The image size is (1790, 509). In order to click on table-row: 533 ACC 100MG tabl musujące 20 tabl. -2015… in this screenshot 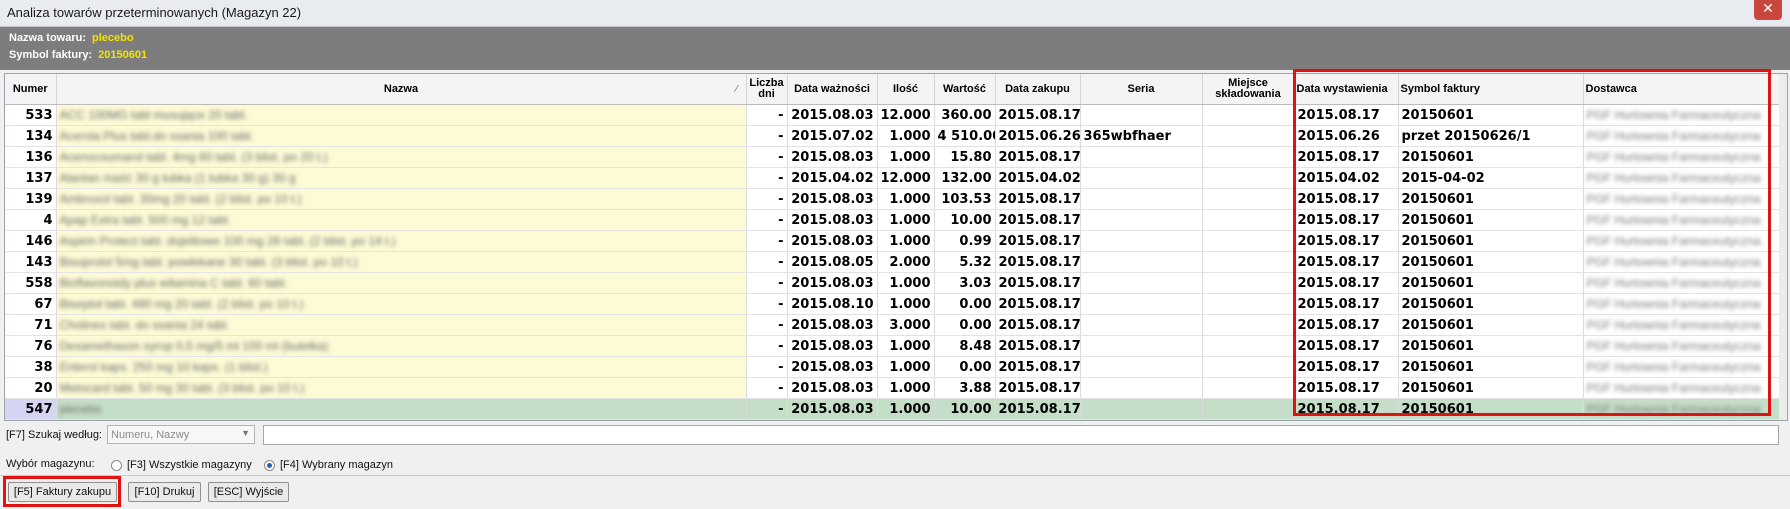, I will do `click(892, 115)`.